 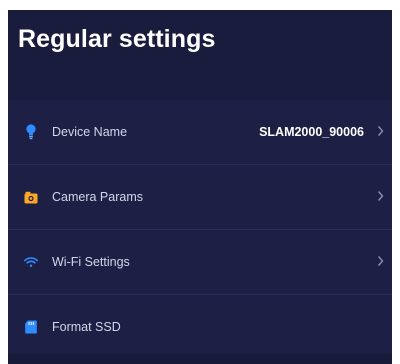 I want to click on page-title: Regular settings, so click(x=117, y=39).